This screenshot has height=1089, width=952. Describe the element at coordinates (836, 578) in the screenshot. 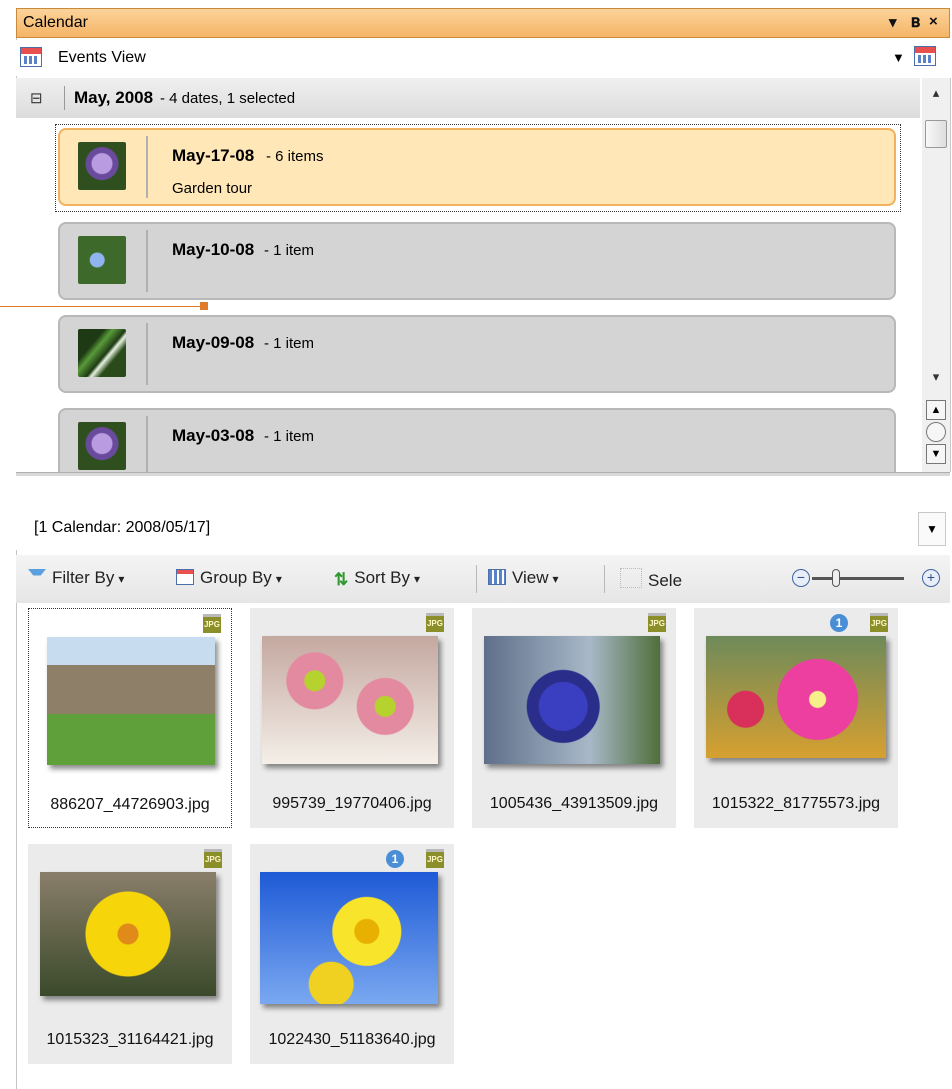

I see `zoom-slider-knob` at that location.